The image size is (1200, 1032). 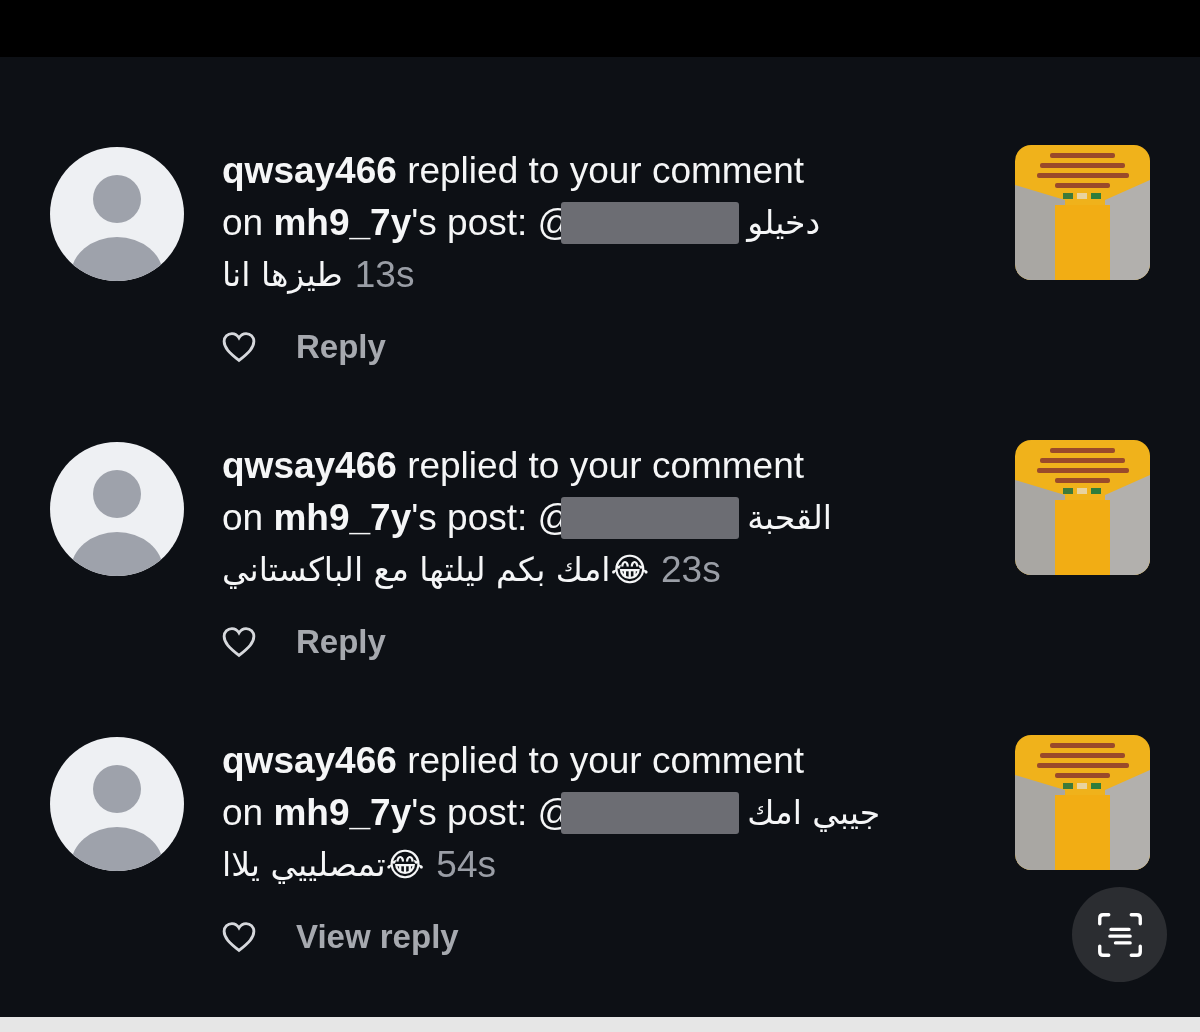 I want to click on timestamp: 54s, so click(x=466, y=865).